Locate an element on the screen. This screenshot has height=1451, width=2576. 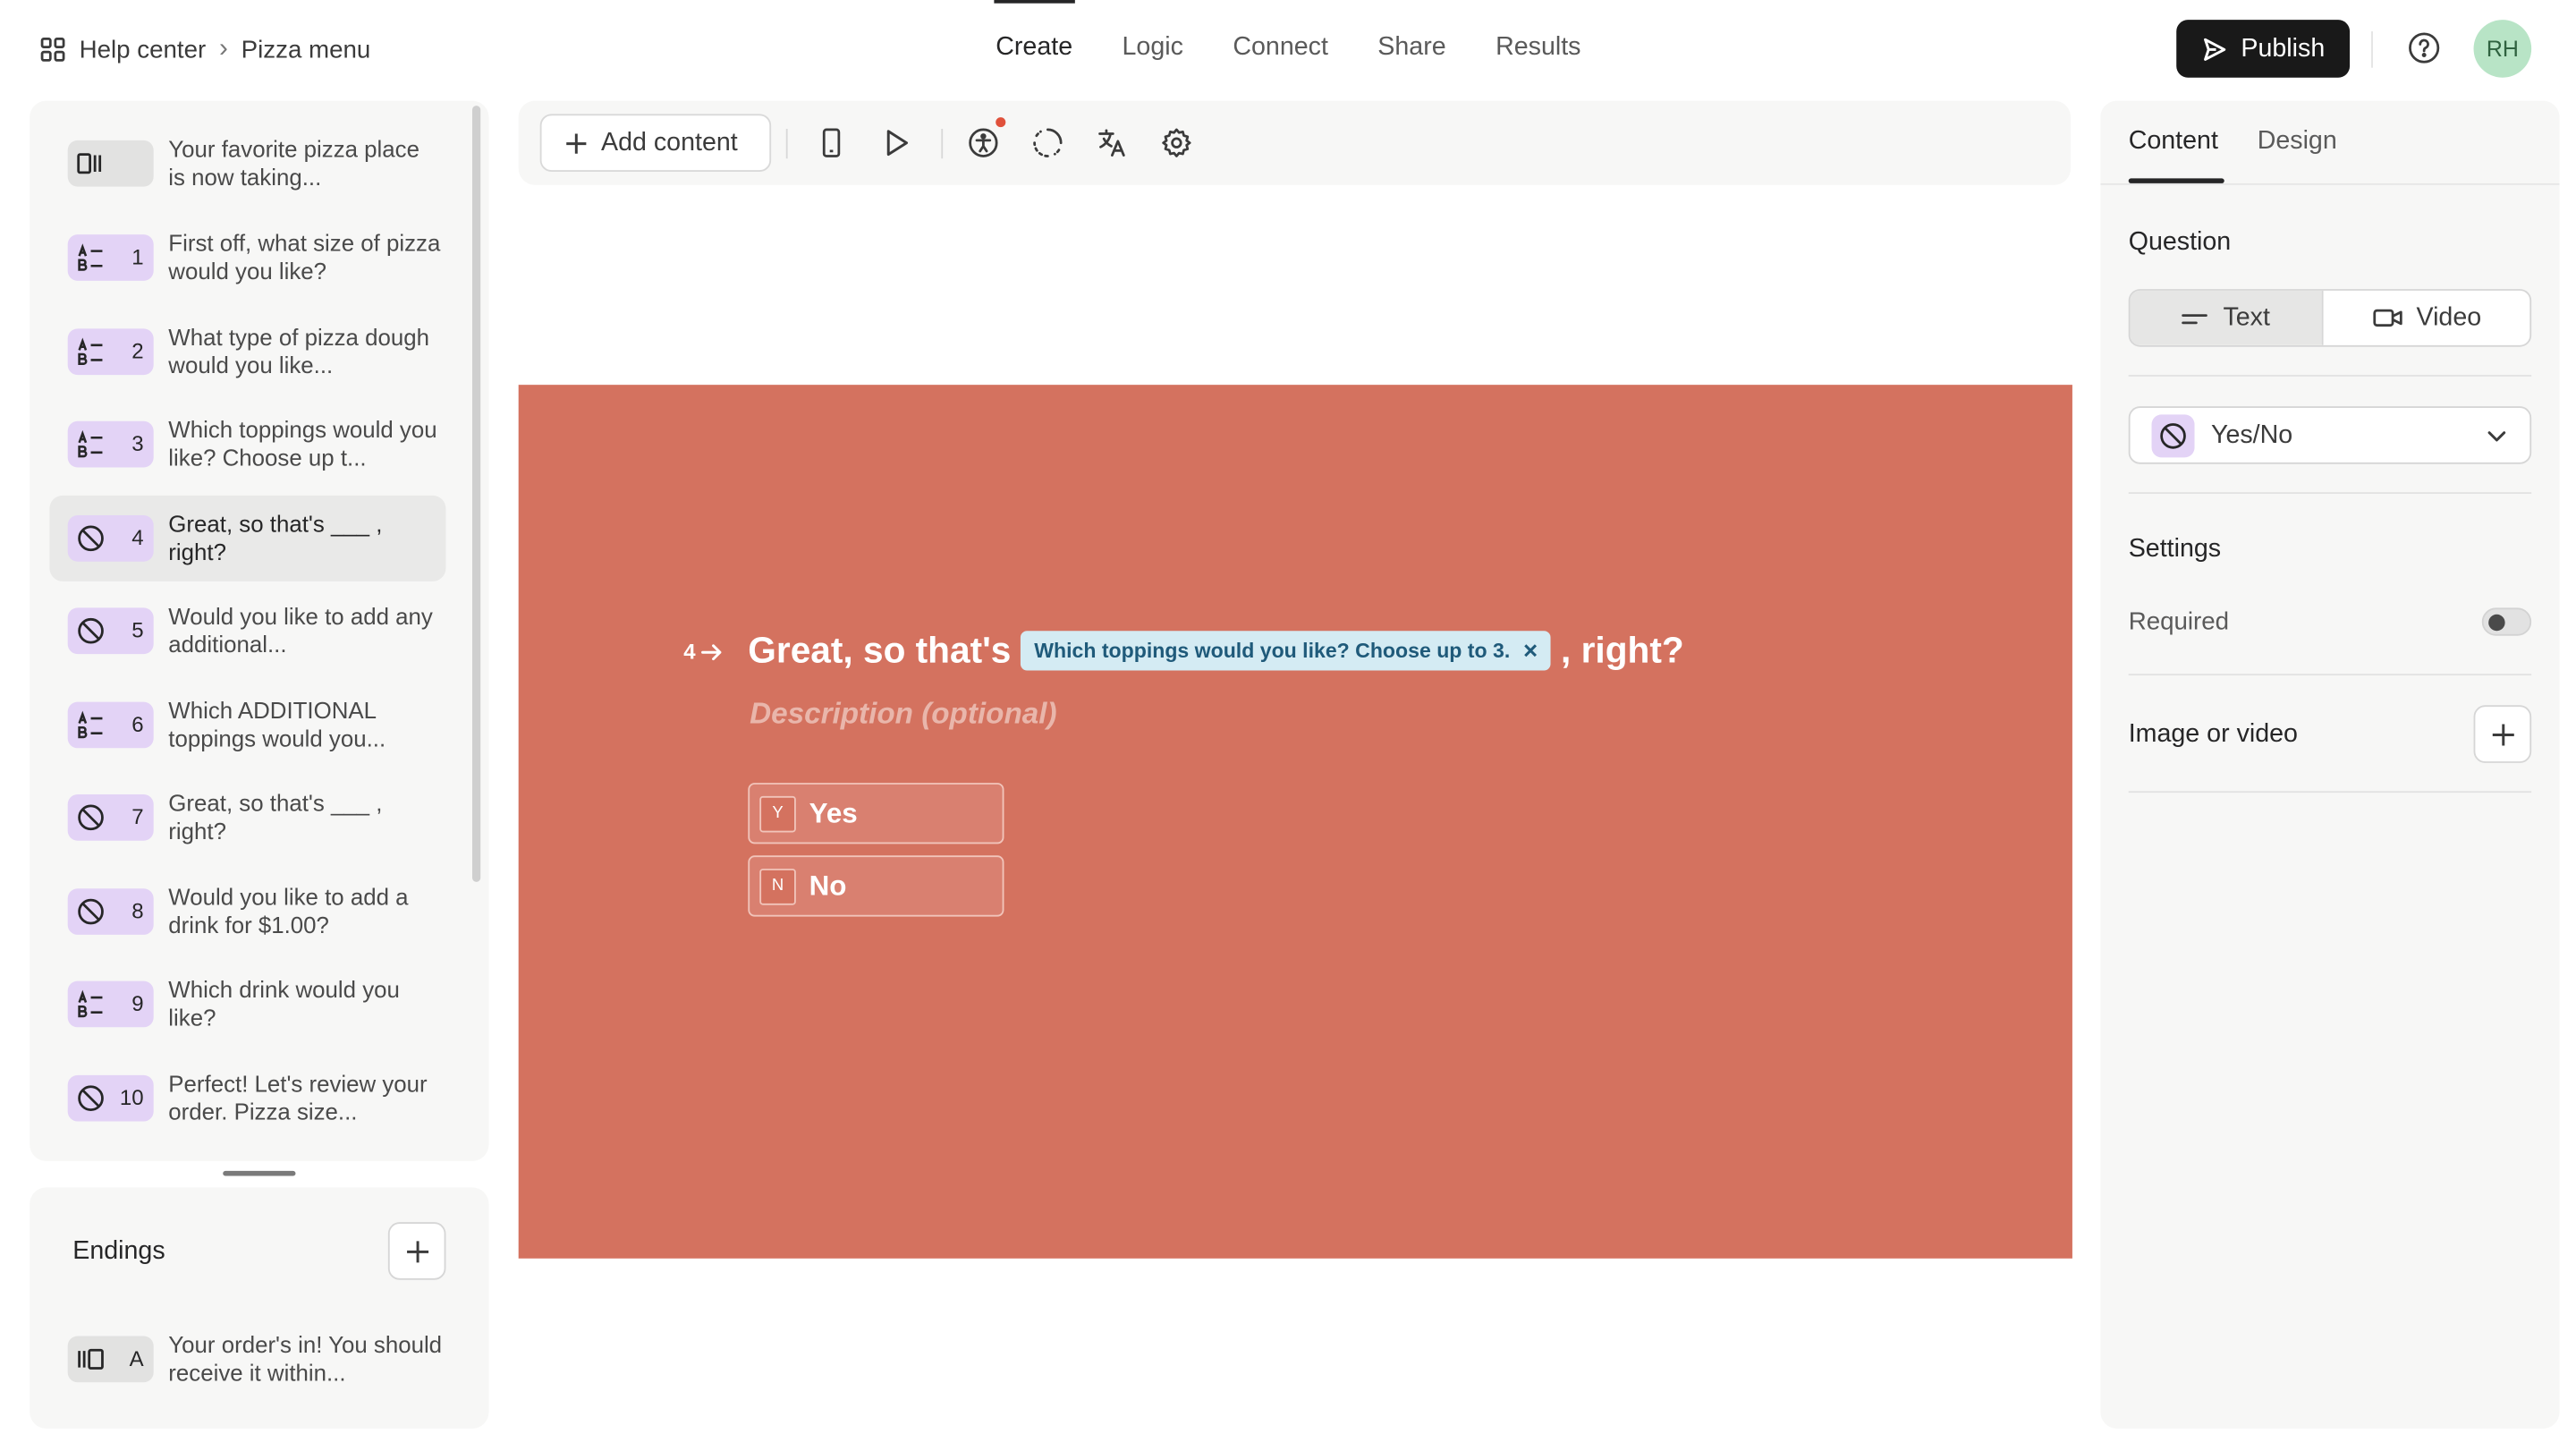
add-content-button: Add content is located at coordinates (655, 143).